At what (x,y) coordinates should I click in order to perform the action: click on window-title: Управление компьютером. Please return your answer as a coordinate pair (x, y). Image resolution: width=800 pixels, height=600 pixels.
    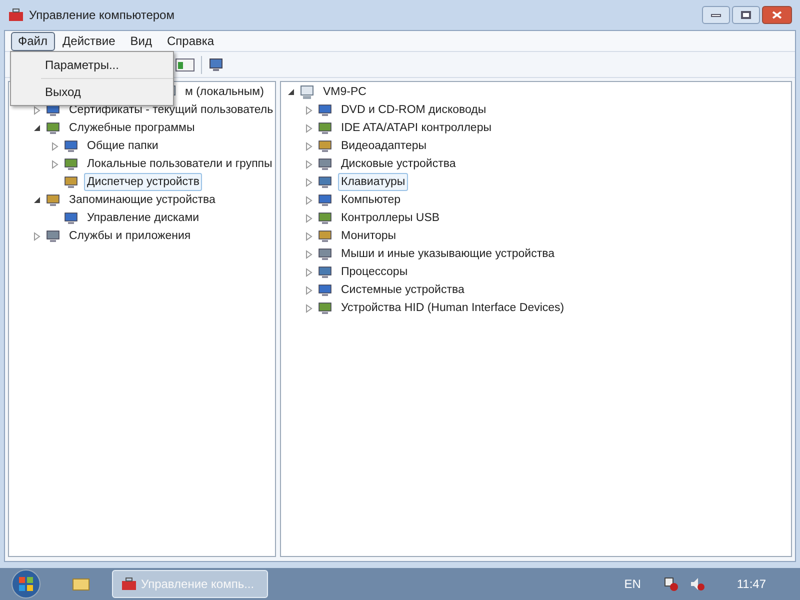
    Looking at the image, I should click on (101, 15).